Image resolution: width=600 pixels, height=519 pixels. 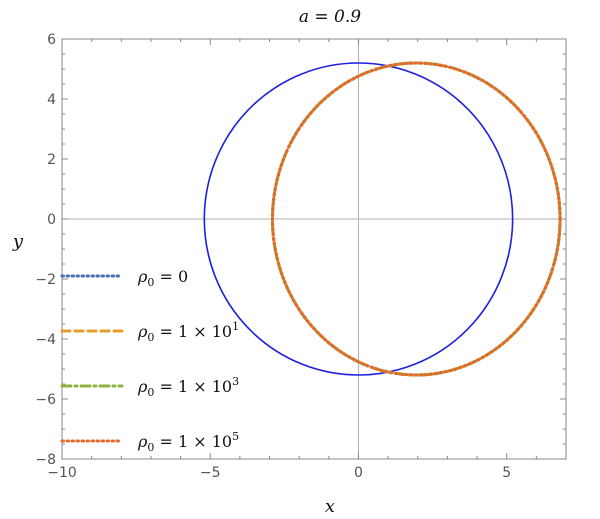 I want to click on x-tick-label: 5, so click(x=506, y=473).